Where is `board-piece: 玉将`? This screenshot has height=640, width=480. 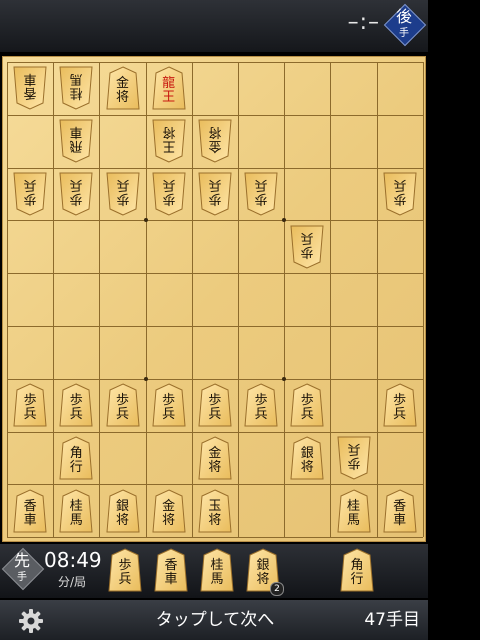
board-piece: 玉将 is located at coordinates (215, 511).